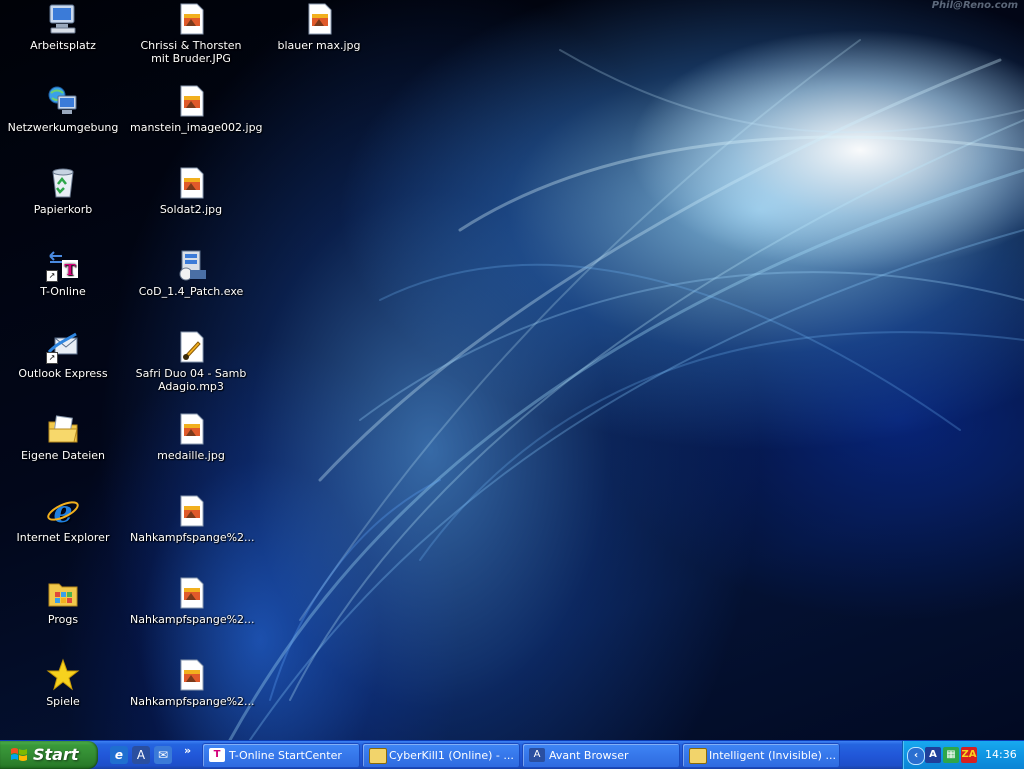 This screenshot has height=769, width=1024. What do you see at coordinates (951, 755) in the screenshot?
I see `network-status-icon: ▦` at bounding box center [951, 755].